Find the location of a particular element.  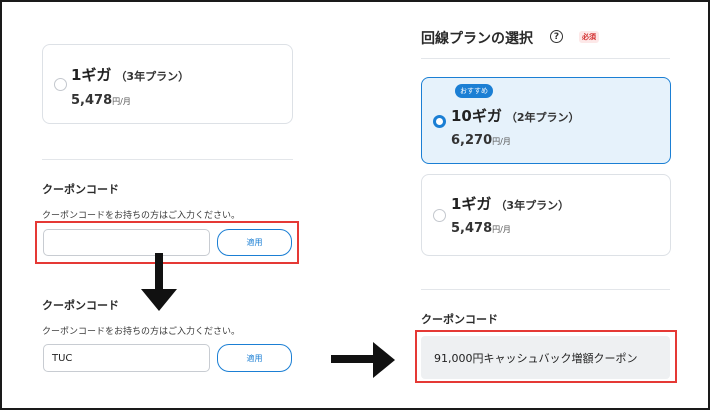

plan-price-value: 6,270 is located at coordinates (472, 140).